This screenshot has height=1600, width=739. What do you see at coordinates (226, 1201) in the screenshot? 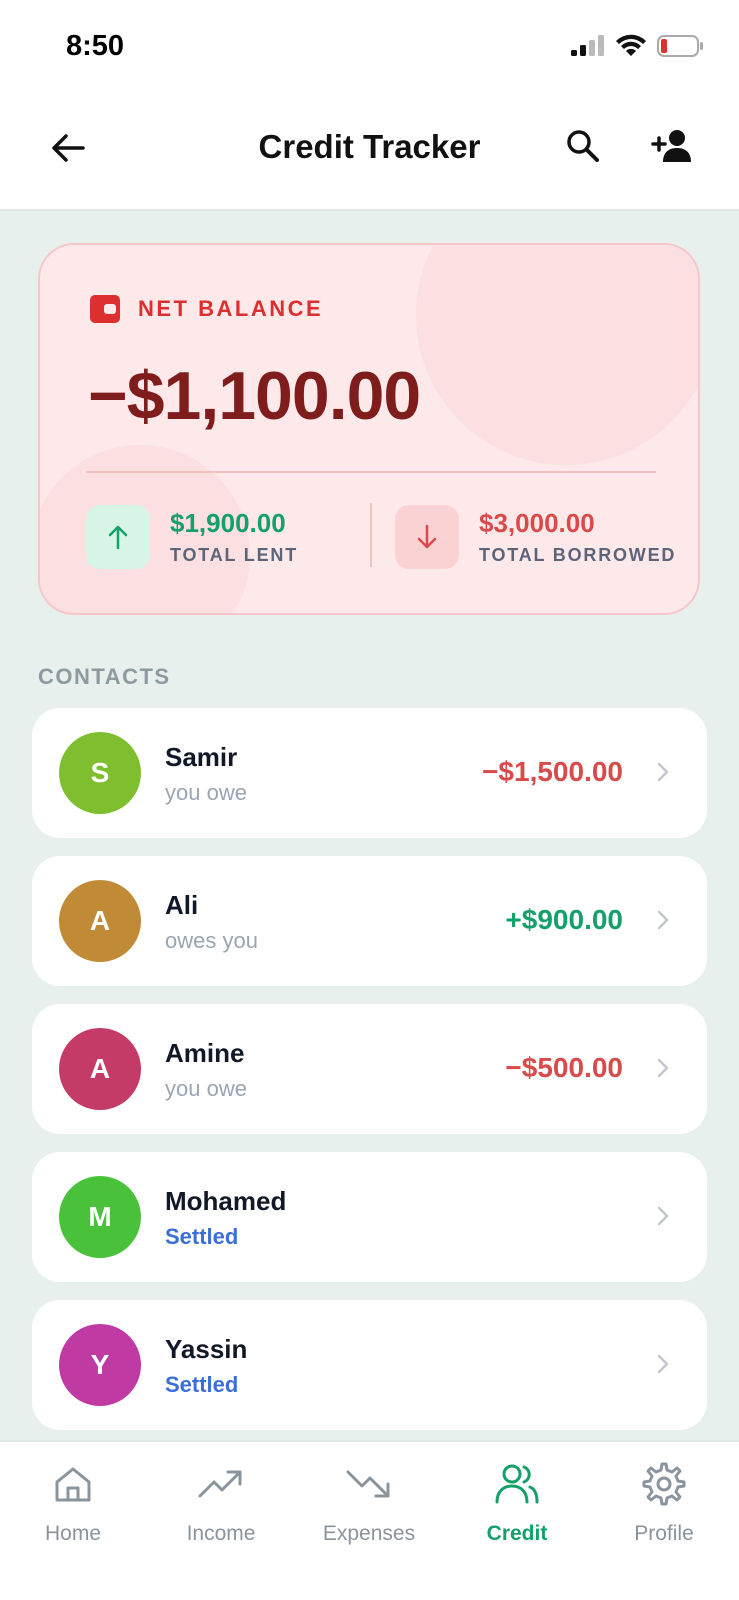
I see `contact-name: Mohamed` at bounding box center [226, 1201].